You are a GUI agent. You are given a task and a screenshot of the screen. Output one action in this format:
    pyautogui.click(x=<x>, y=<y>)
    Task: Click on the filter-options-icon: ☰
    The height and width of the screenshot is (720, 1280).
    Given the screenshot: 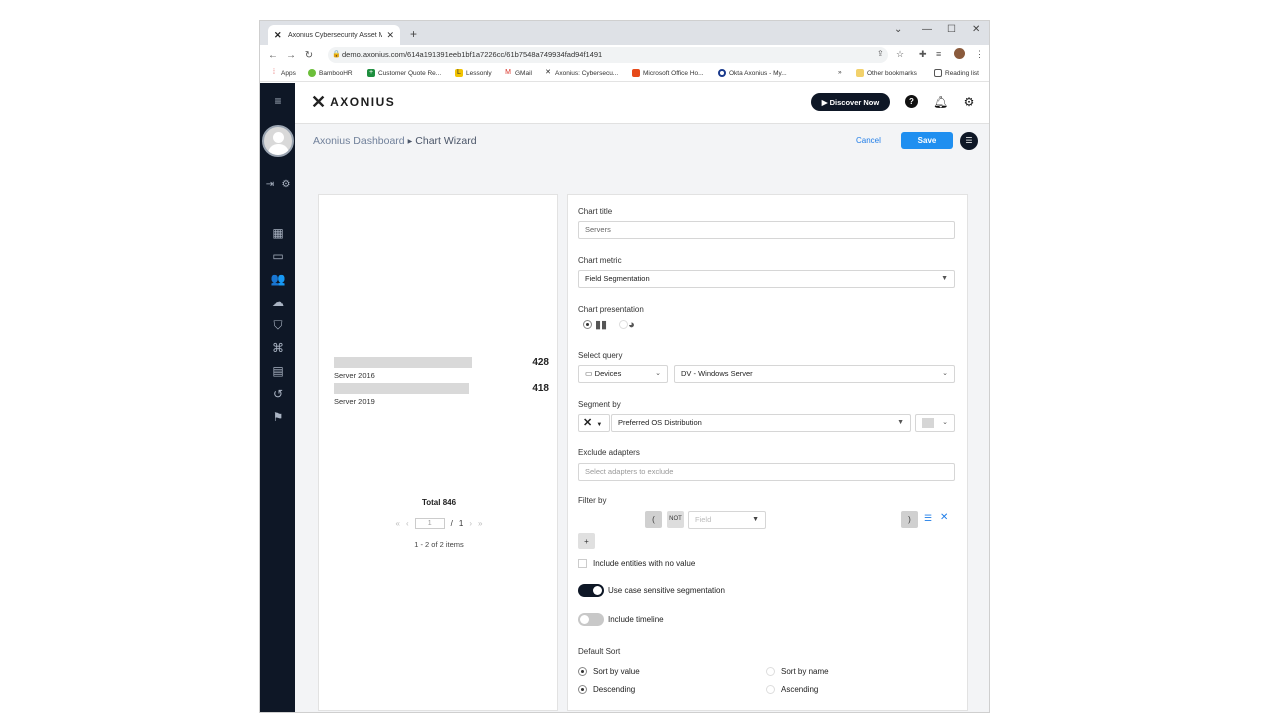 What is the action you would take?
    pyautogui.click(x=928, y=518)
    